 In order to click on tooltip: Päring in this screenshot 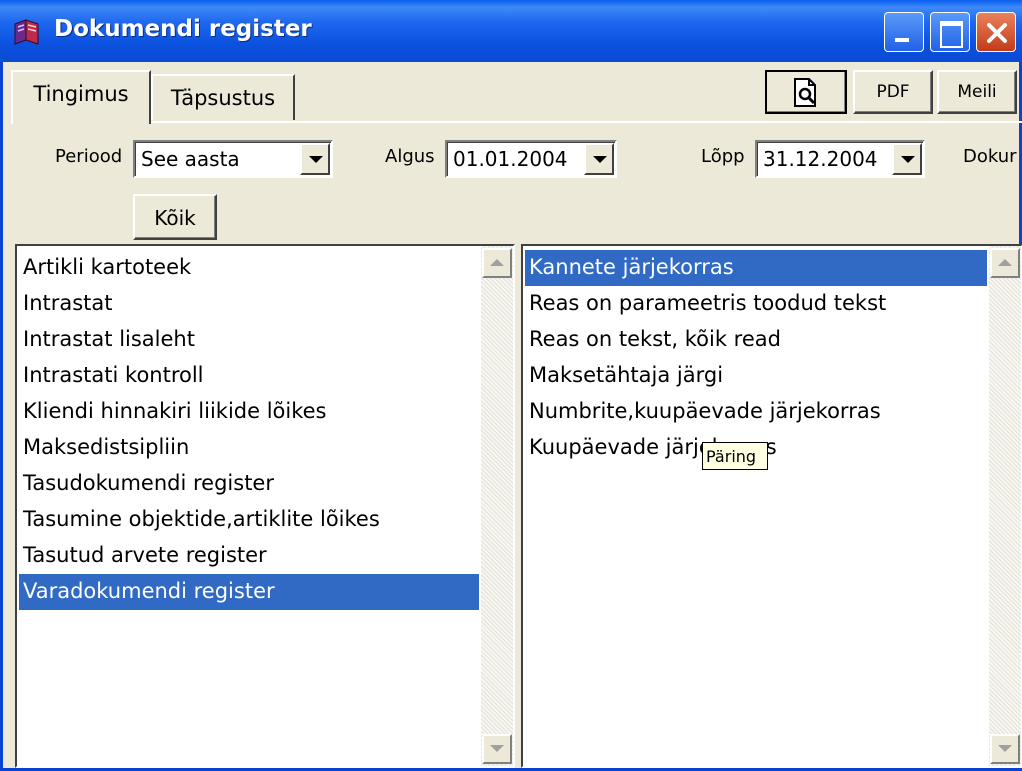, I will do `click(735, 456)`.